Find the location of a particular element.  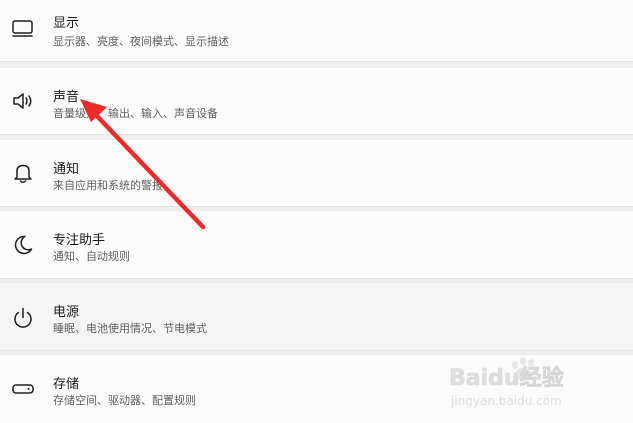

drive-icon is located at coordinates (23, 389).